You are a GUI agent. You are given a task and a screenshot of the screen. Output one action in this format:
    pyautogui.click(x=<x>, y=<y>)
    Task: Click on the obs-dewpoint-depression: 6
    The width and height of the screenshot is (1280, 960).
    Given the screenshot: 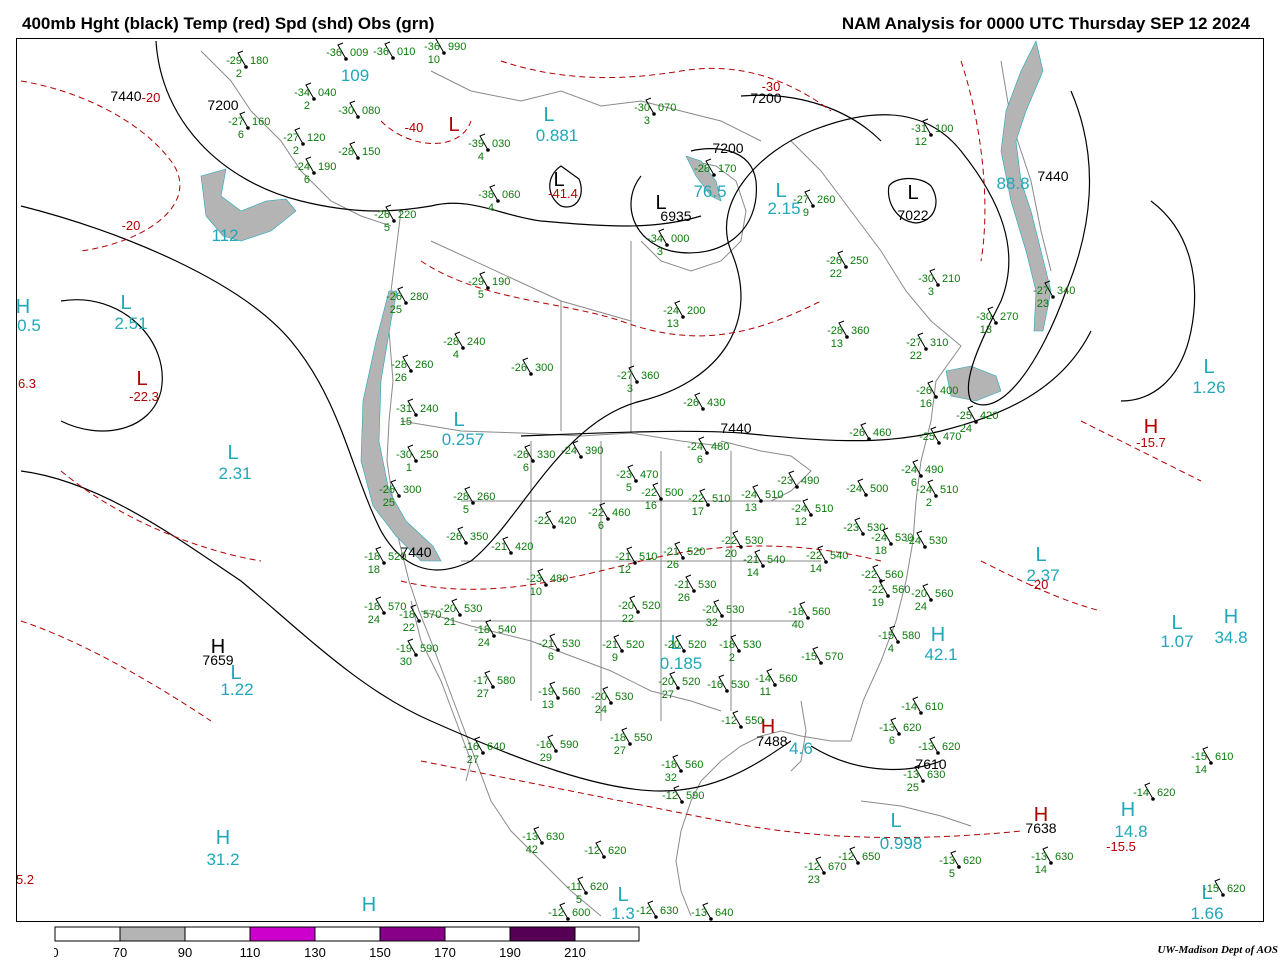 What is the action you would take?
    pyautogui.click(x=601, y=526)
    